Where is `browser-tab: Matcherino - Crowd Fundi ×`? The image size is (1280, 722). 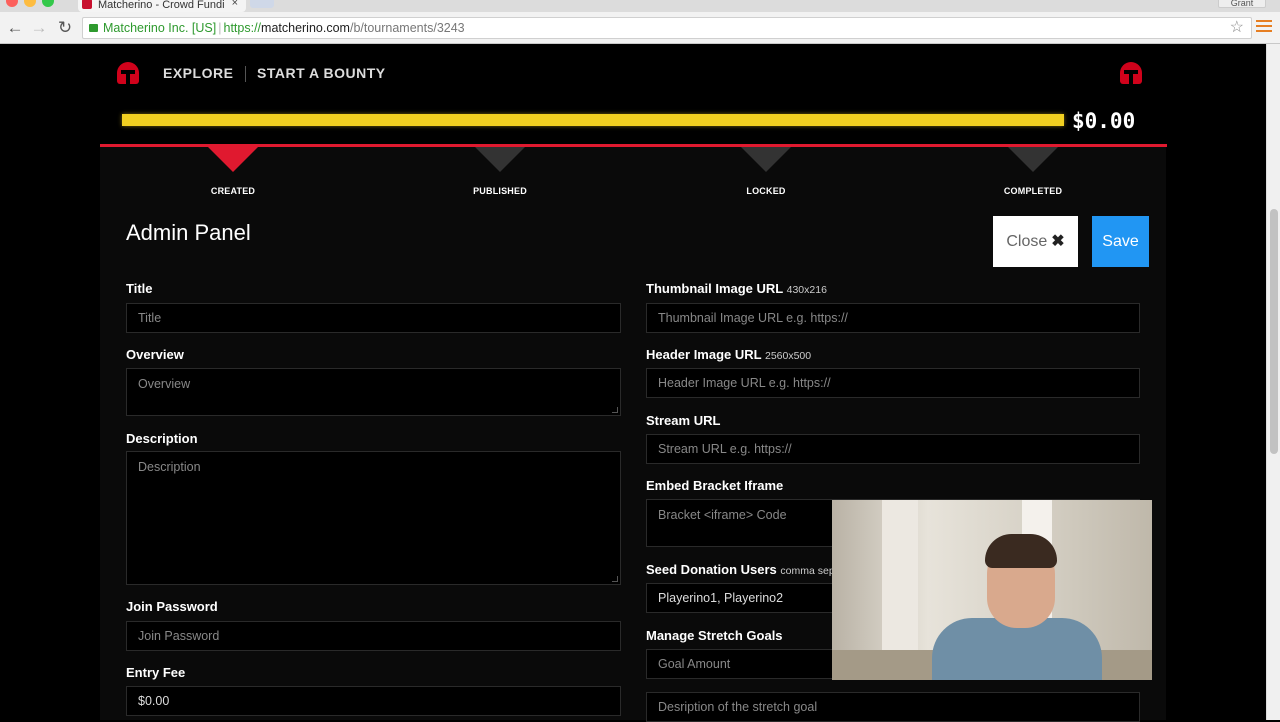 browser-tab: Matcherino - Crowd Fundi × is located at coordinates (162, 6).